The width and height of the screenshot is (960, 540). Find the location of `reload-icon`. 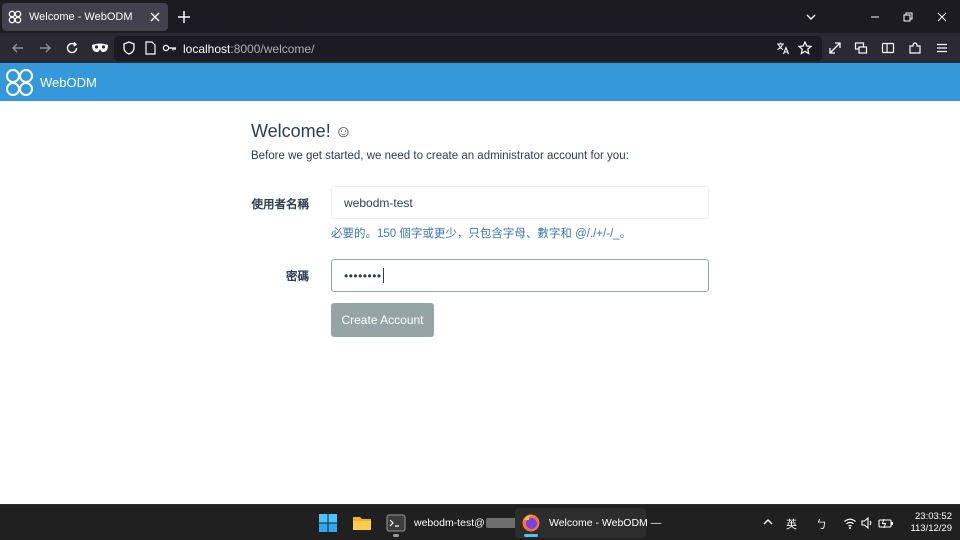

reload-icon is located at coordinates (72, 48).